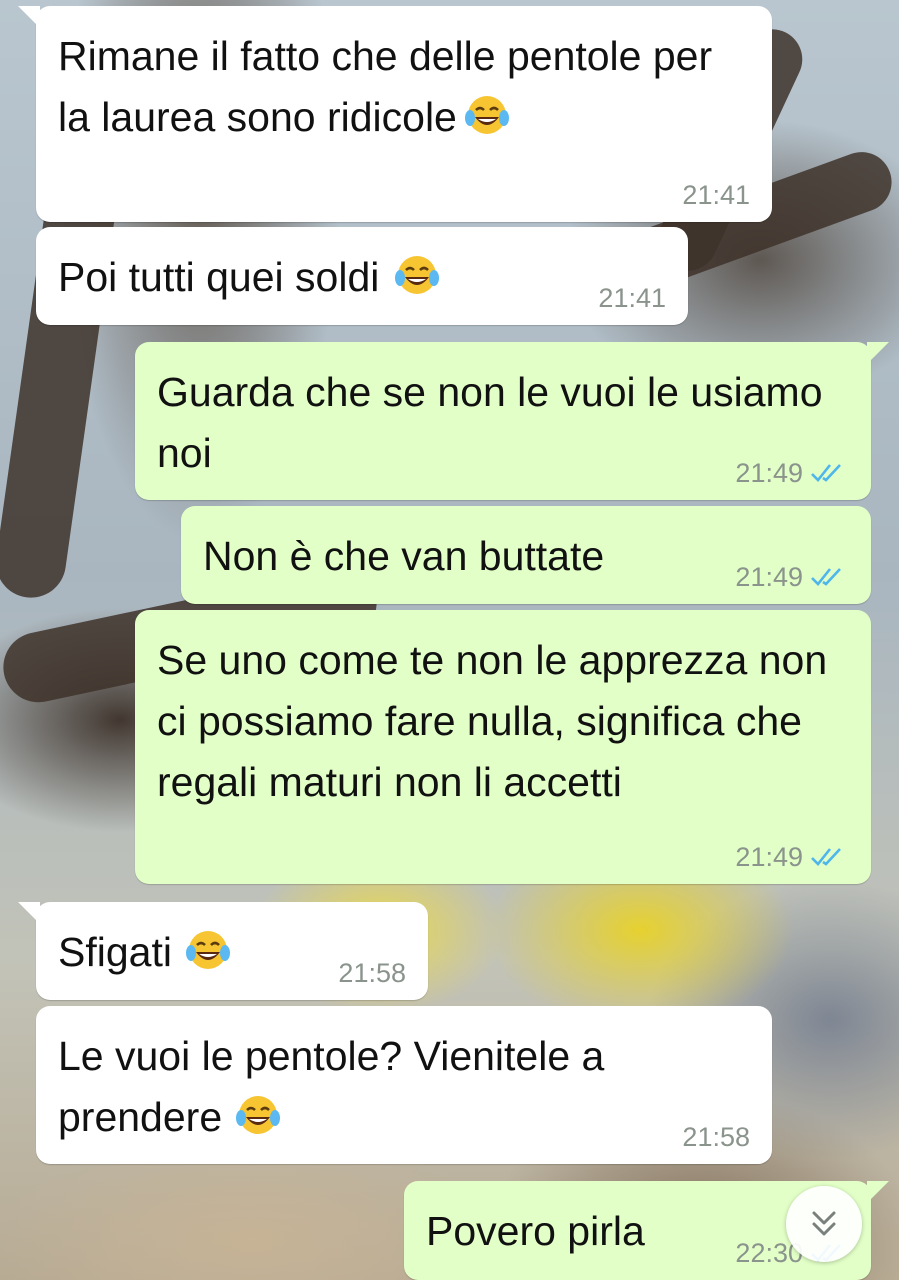 This screenshot has width=899, height=1280. I want to click on incoming-message: Sfigati 21:58, so click(223, 951).